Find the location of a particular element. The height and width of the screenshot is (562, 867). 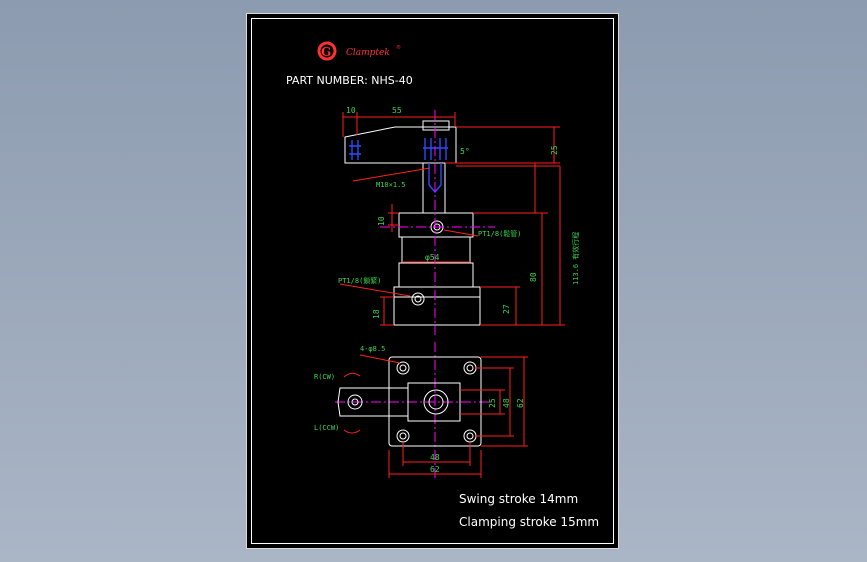

thread-label: M10×1.5 is located at coordinates (391, 185).